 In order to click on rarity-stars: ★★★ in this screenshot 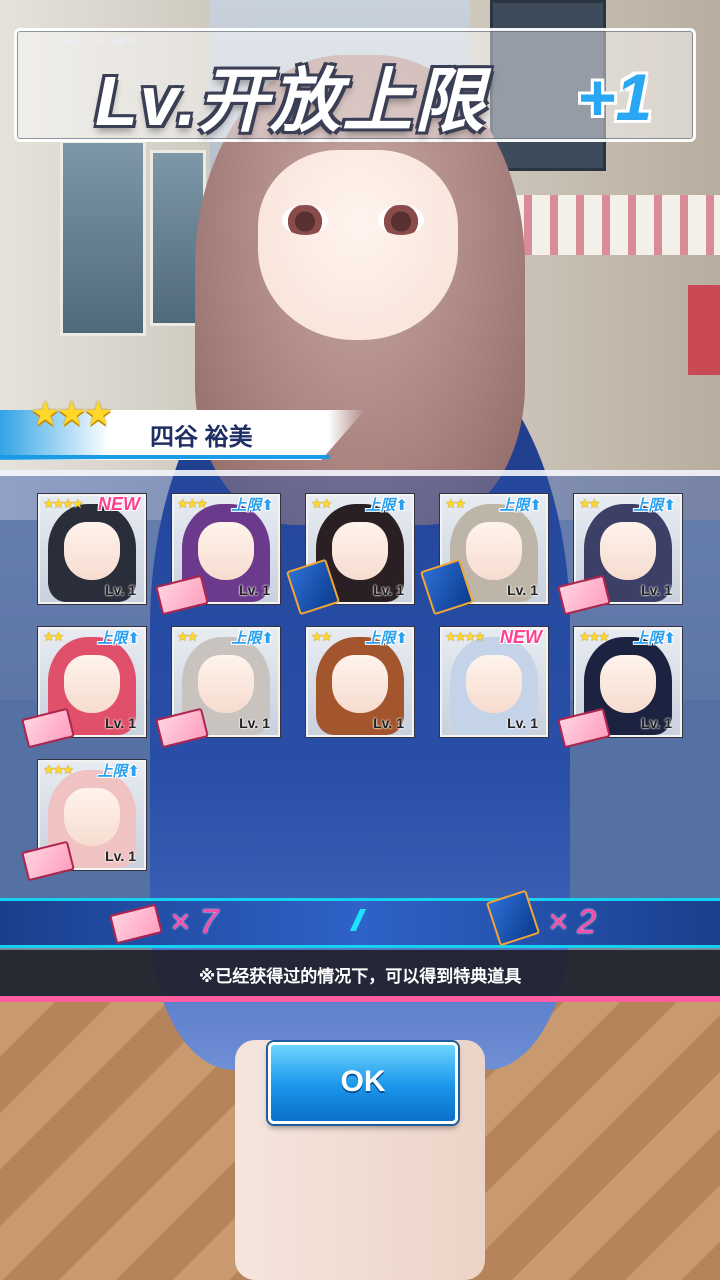, I will do `click(71, 414)`.